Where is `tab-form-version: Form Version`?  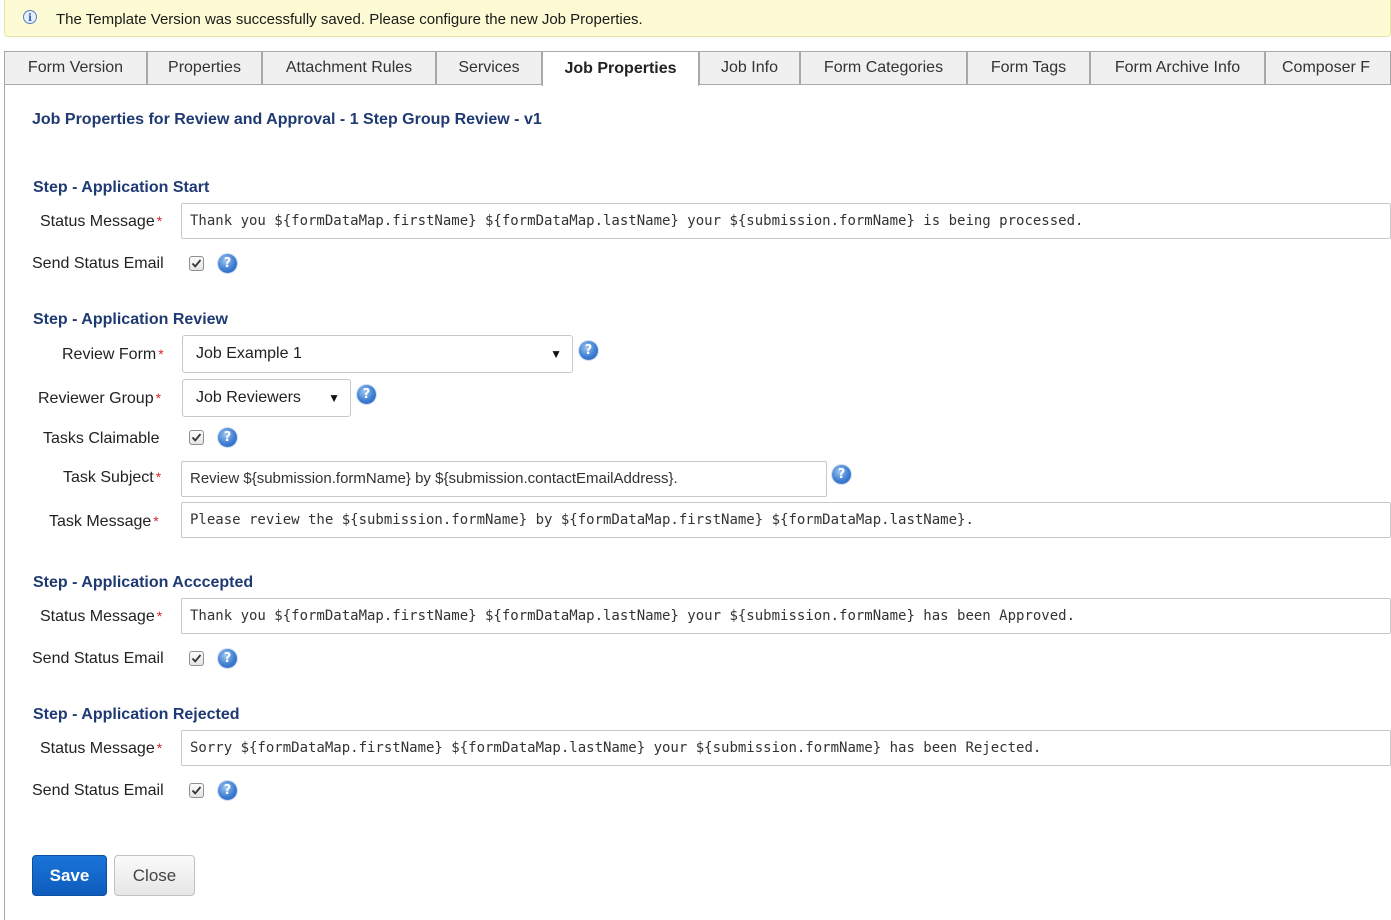 tab-form-version: Form Version is located at coordinates (75, 67).